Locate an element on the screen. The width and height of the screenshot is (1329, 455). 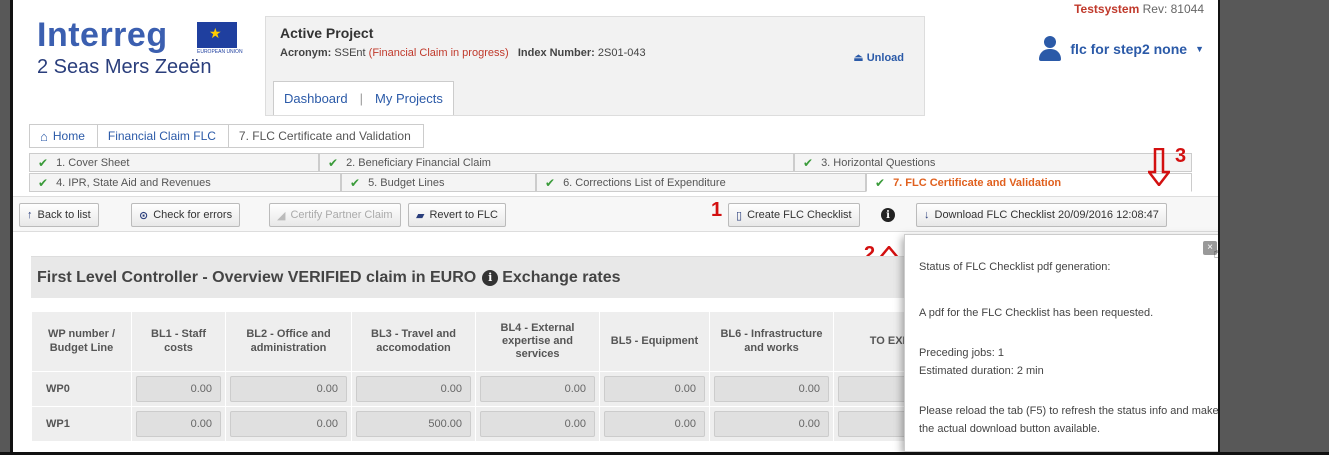
create-flc-checklist-button: ▯ Create FLC Checklist is located at coordinates (794, 215).